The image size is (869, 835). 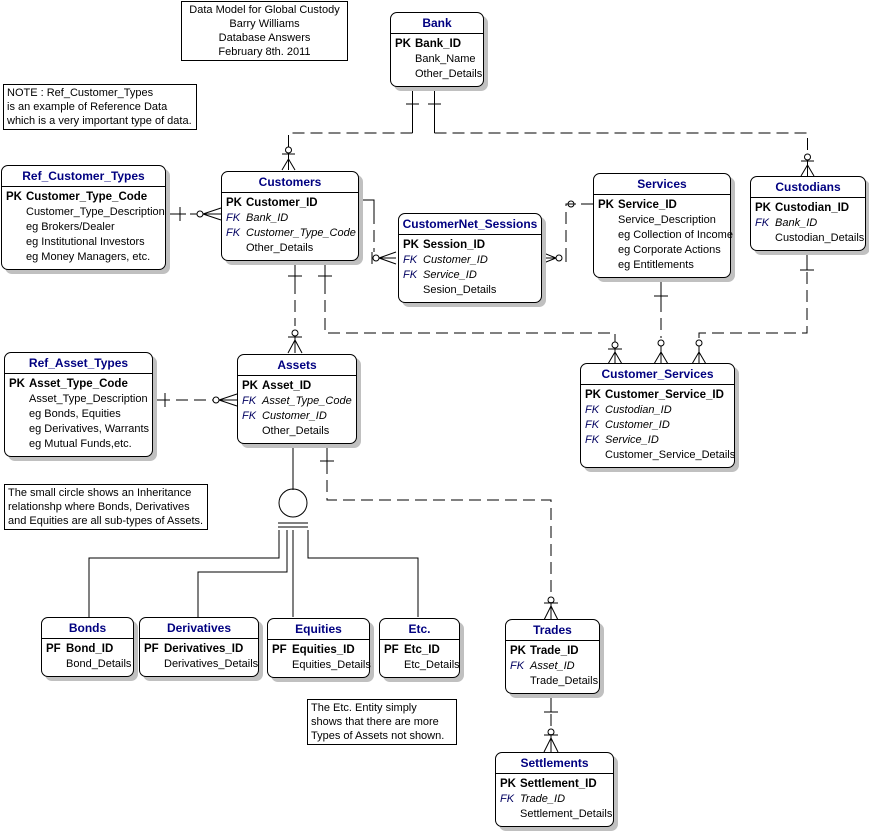 I want to click on attribute-row: eg Corporate Actions, so click(x=662, y=250).